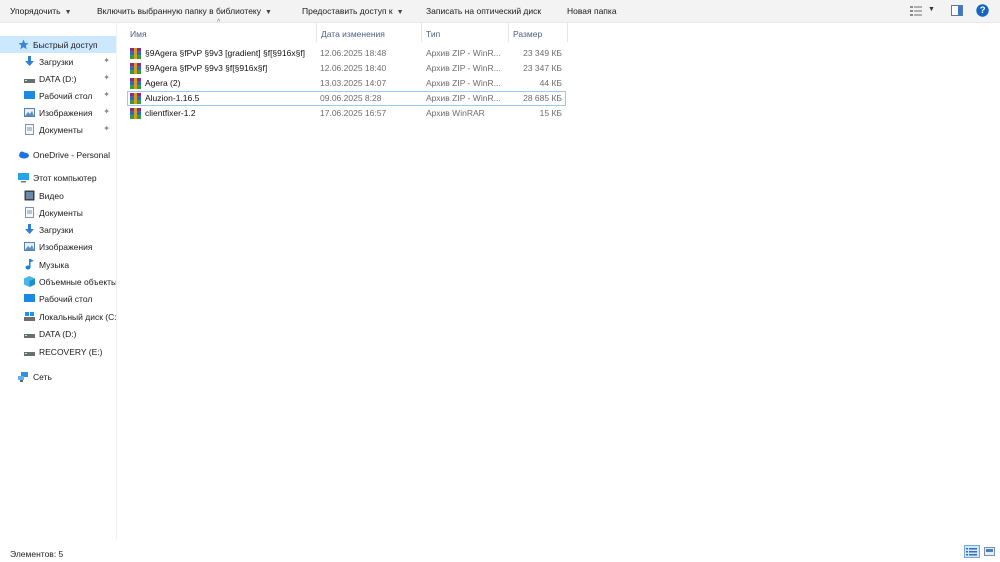 The width and height of the screenshot is (1000, 562). Describe the element at coordinates (29, 112) in the screenshot. I see `pictures-icon` at that location.